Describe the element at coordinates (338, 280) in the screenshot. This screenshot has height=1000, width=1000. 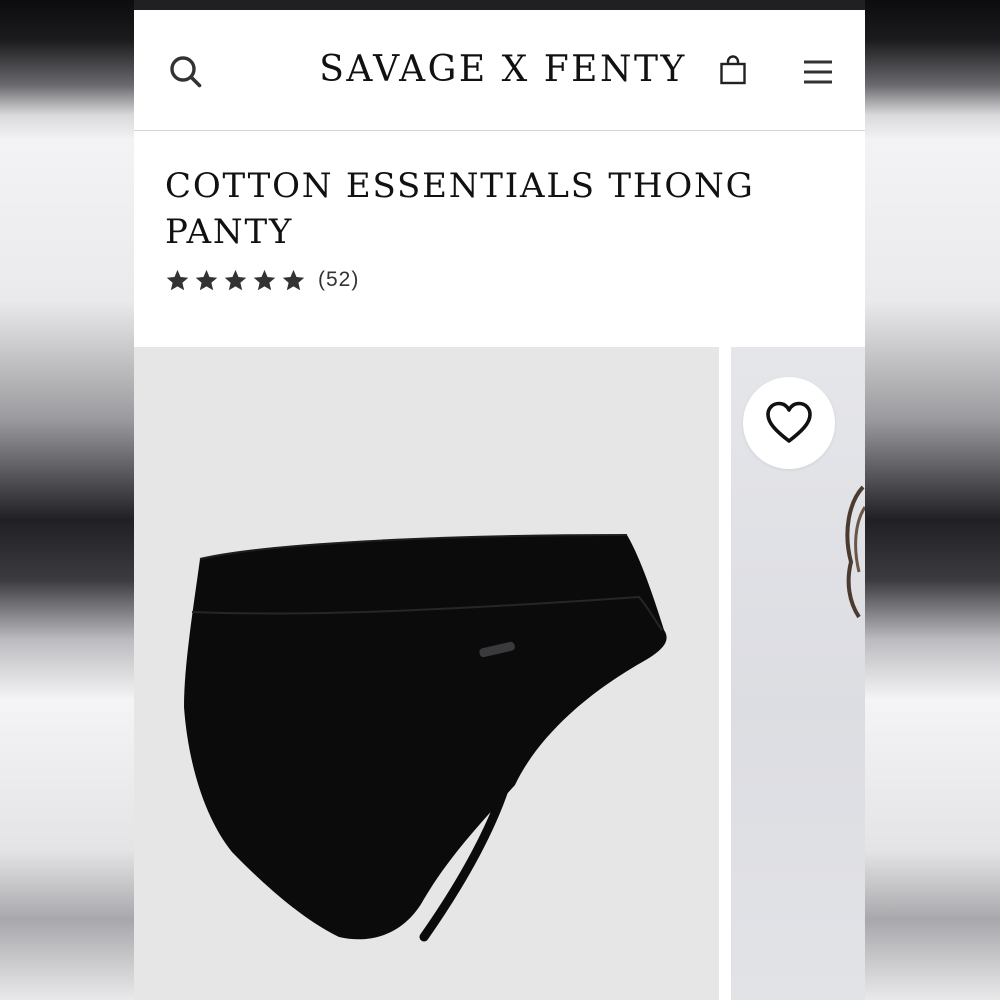
I see `review-count: (52)` at that location.